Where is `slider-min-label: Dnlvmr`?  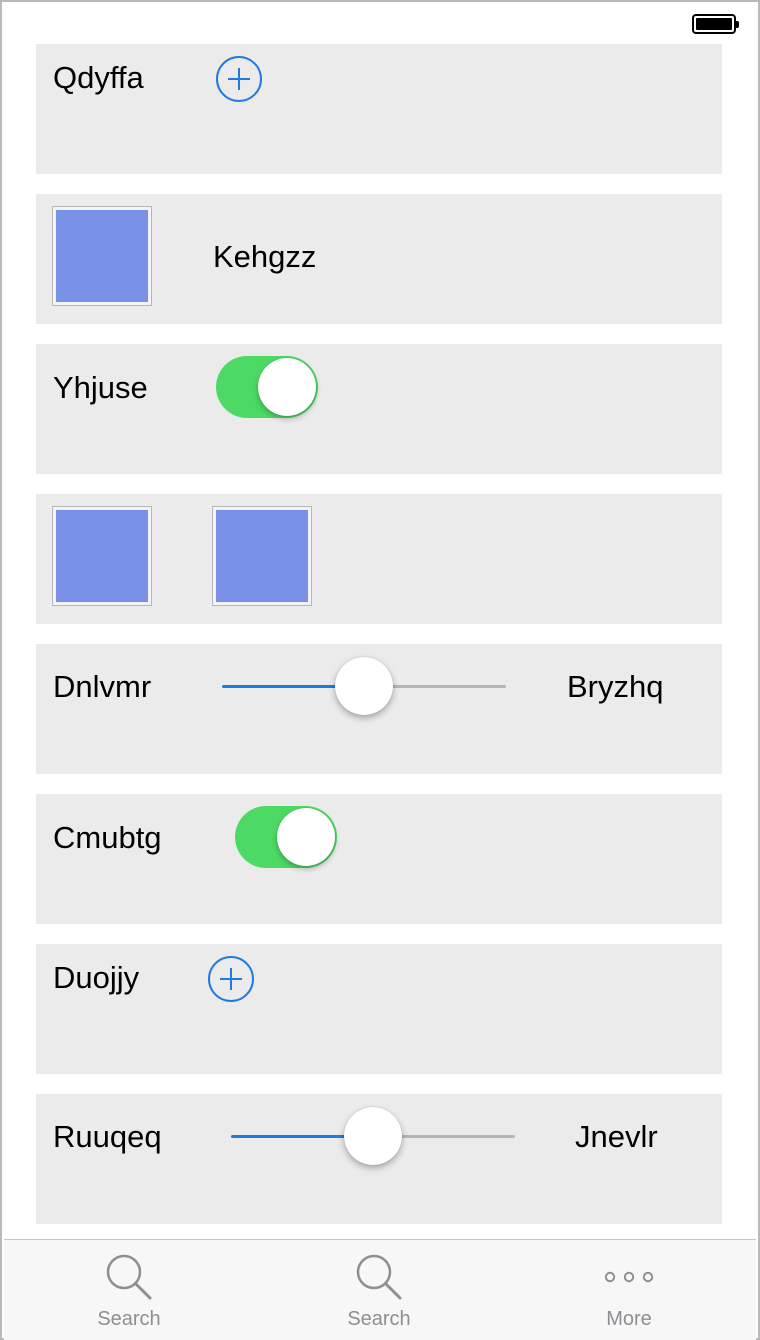 slider-min-label: Dnlvmr is located at coordinates (102, 686).